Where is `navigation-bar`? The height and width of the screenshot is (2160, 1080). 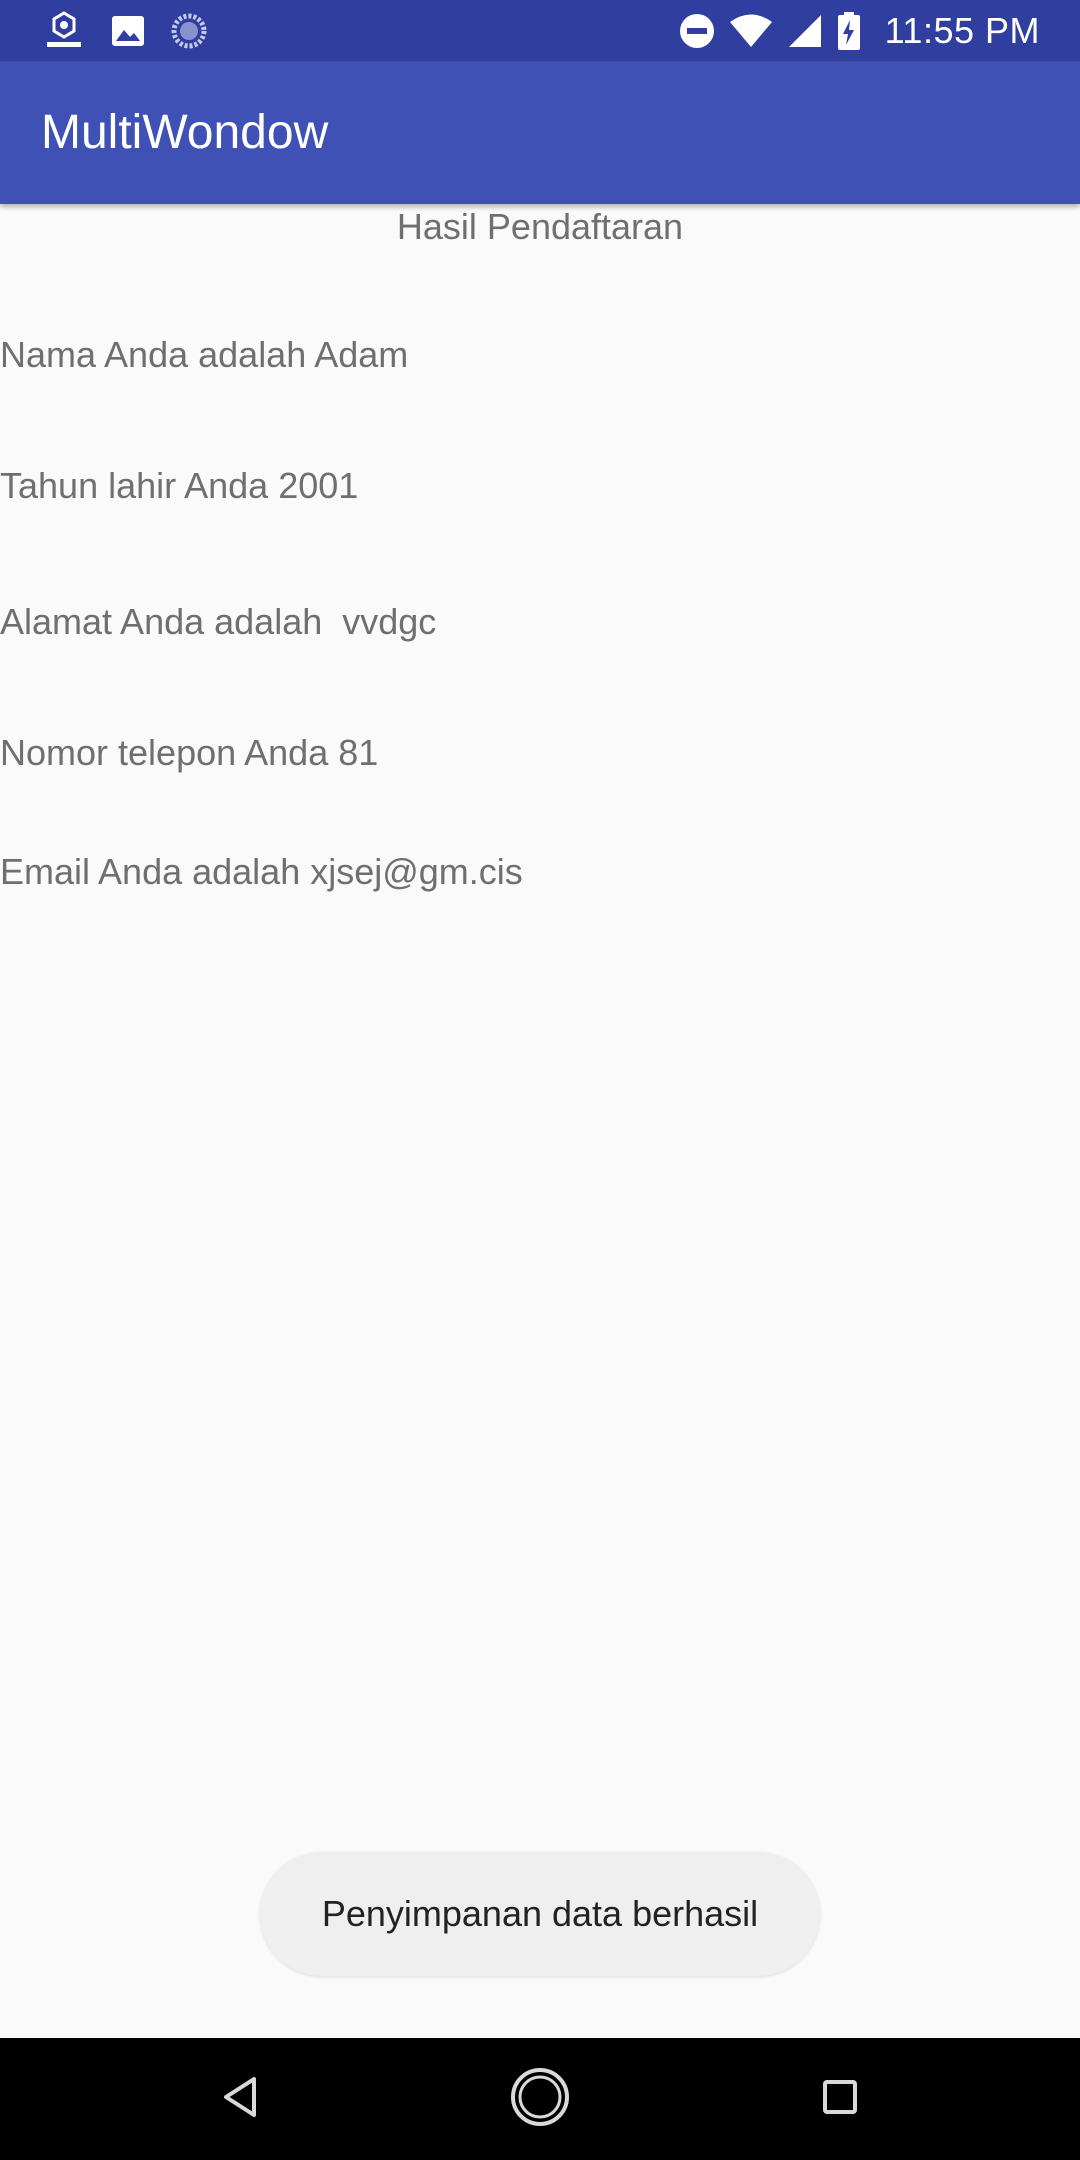 navigation-bar is located at coordinates (540, 2099).